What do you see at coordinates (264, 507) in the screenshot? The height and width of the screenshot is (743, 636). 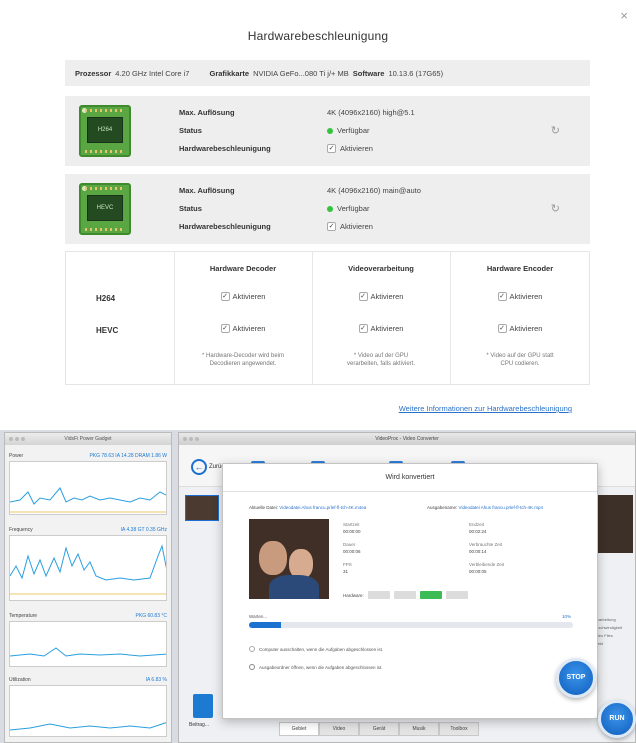 I see `source-label: Aktuelle Datei:` at bounding box center [264, 507].